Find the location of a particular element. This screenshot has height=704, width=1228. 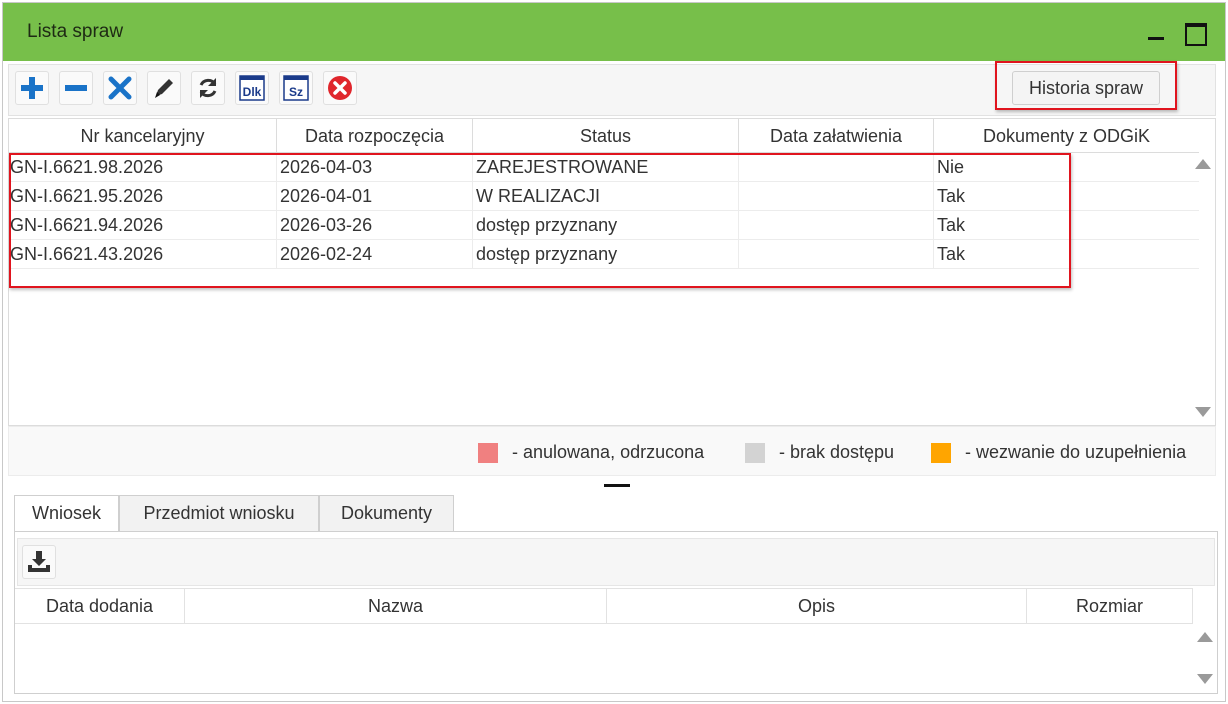

maximize-icon is located at coordinates (1195, 33).